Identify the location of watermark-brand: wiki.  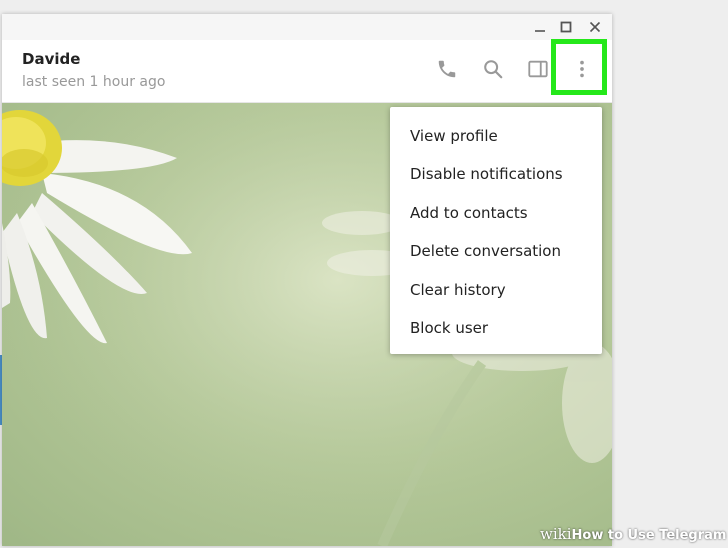
(556, 534).